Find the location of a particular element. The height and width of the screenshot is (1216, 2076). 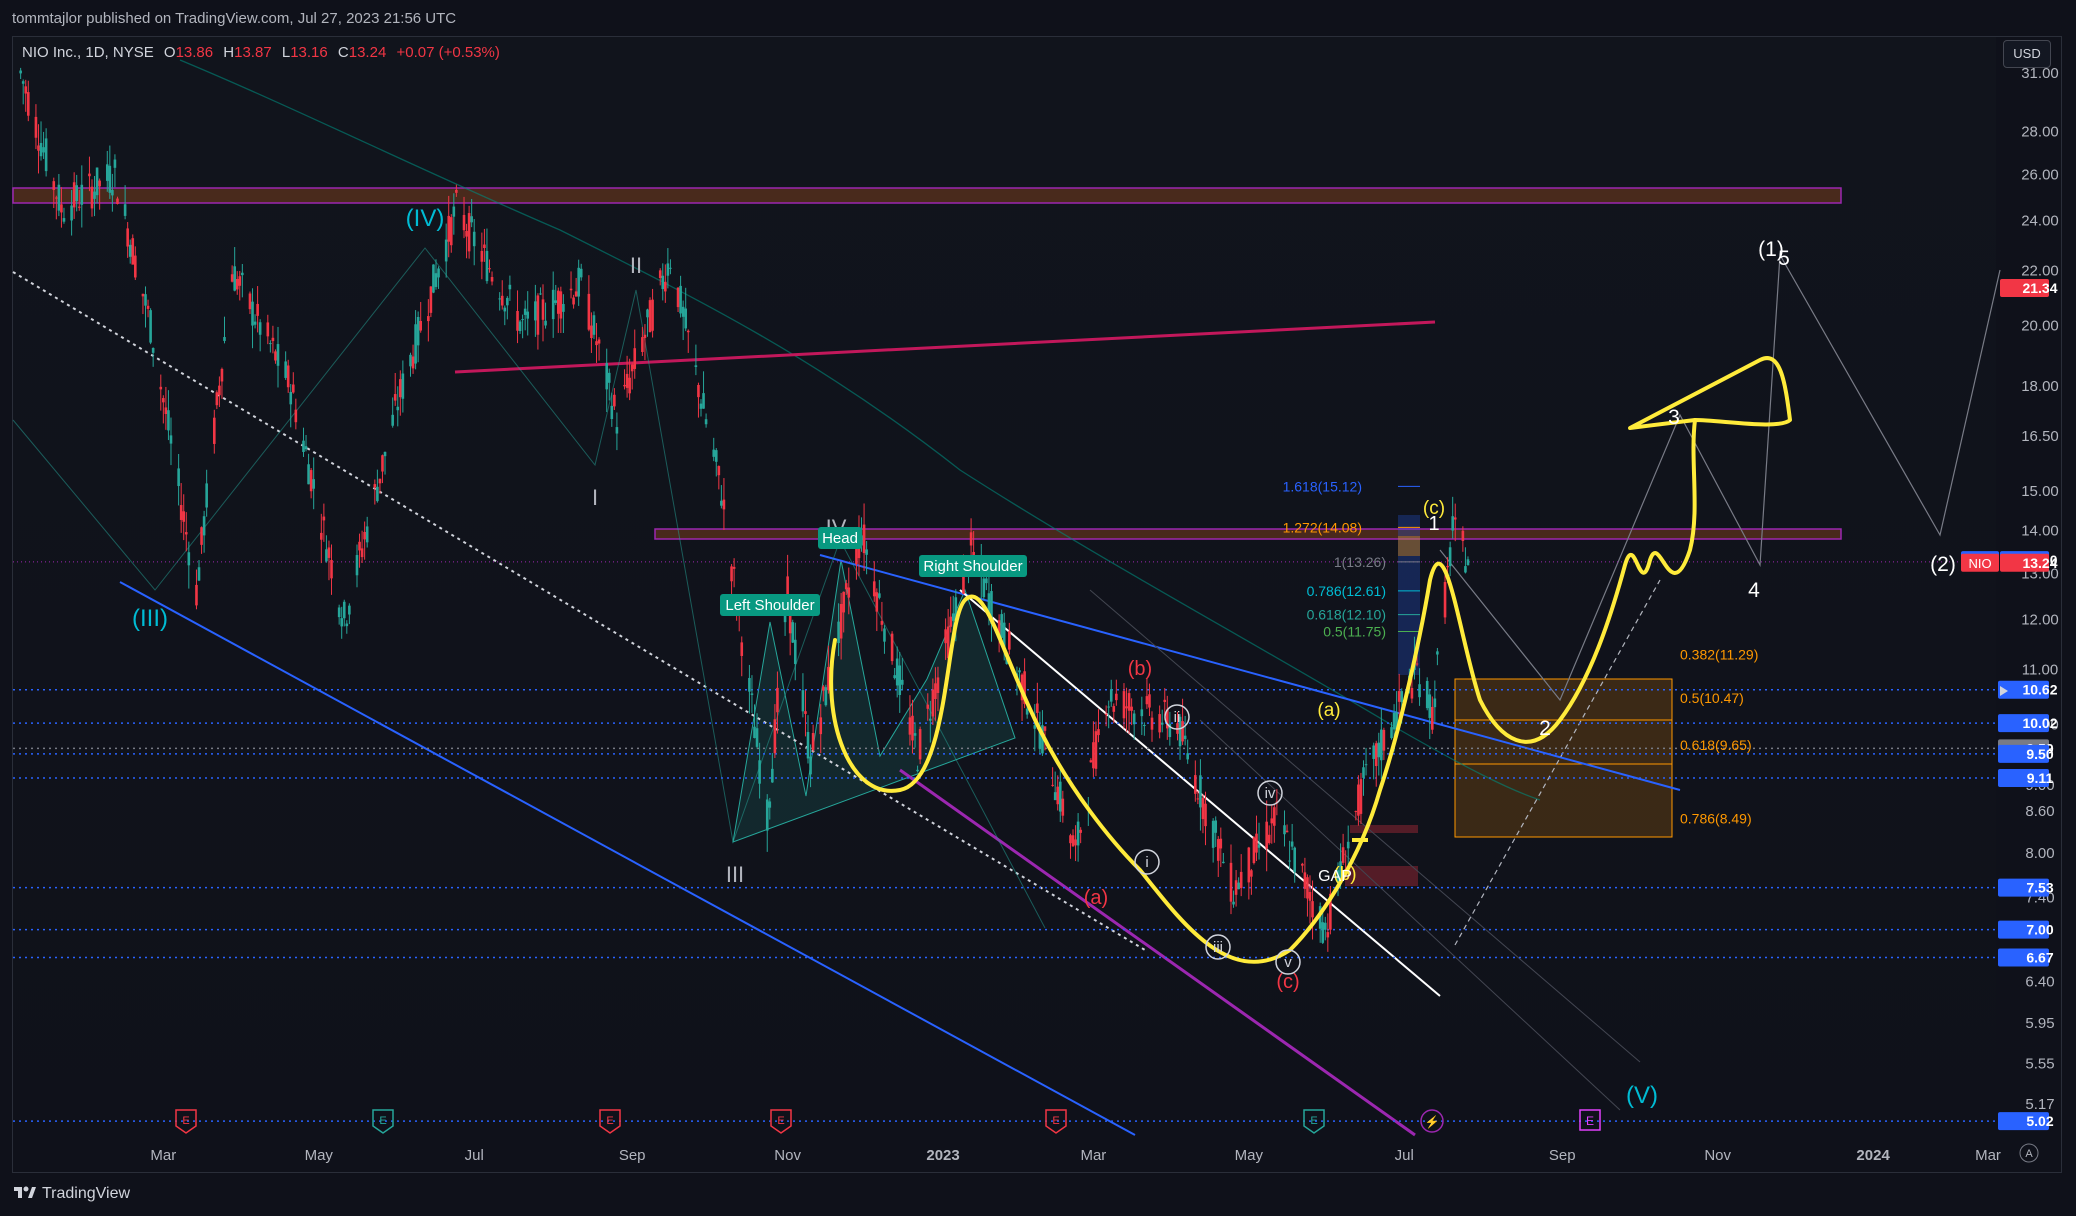

fib-level-label: 0.5(11.75) is located at coordinates (1354, 631).